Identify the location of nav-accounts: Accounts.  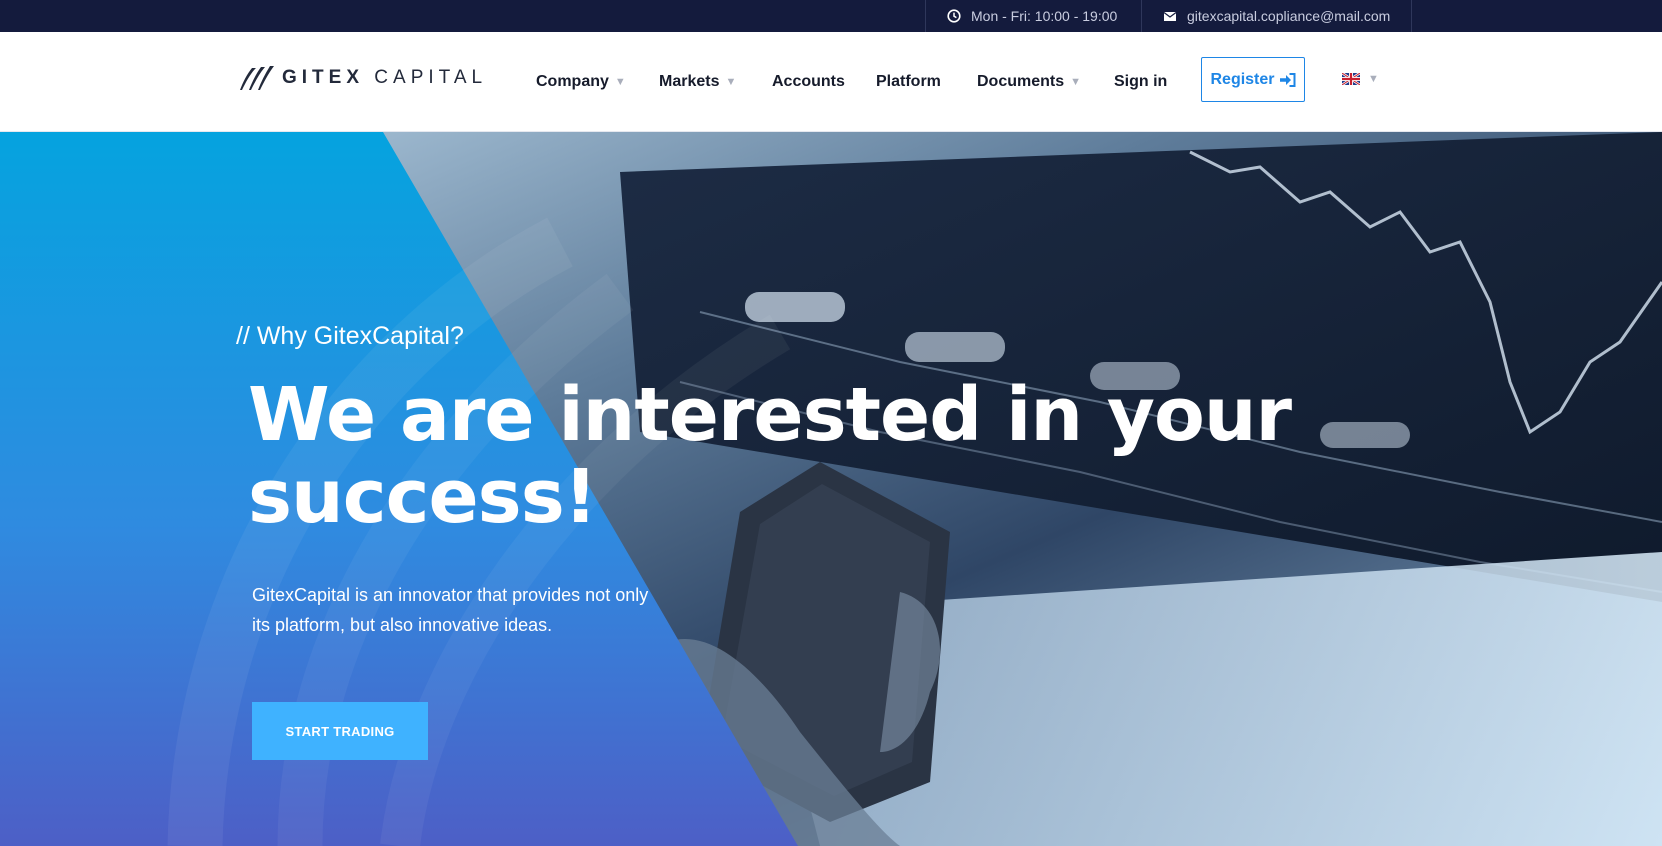
(808, 82).